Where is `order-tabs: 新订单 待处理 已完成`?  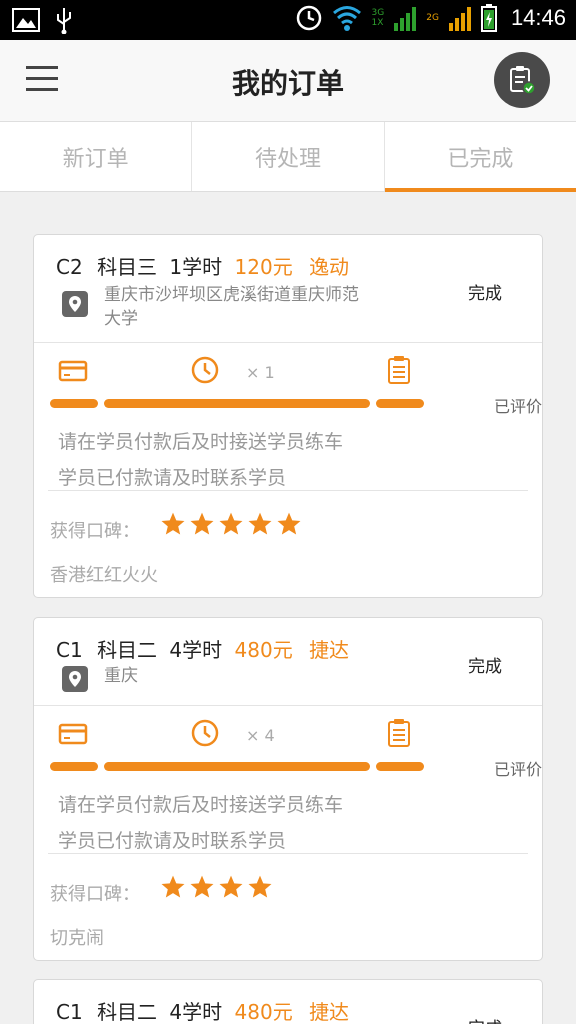 order-tabs: 新订单 待处理 已完成 is located at coordinates (288, 157).